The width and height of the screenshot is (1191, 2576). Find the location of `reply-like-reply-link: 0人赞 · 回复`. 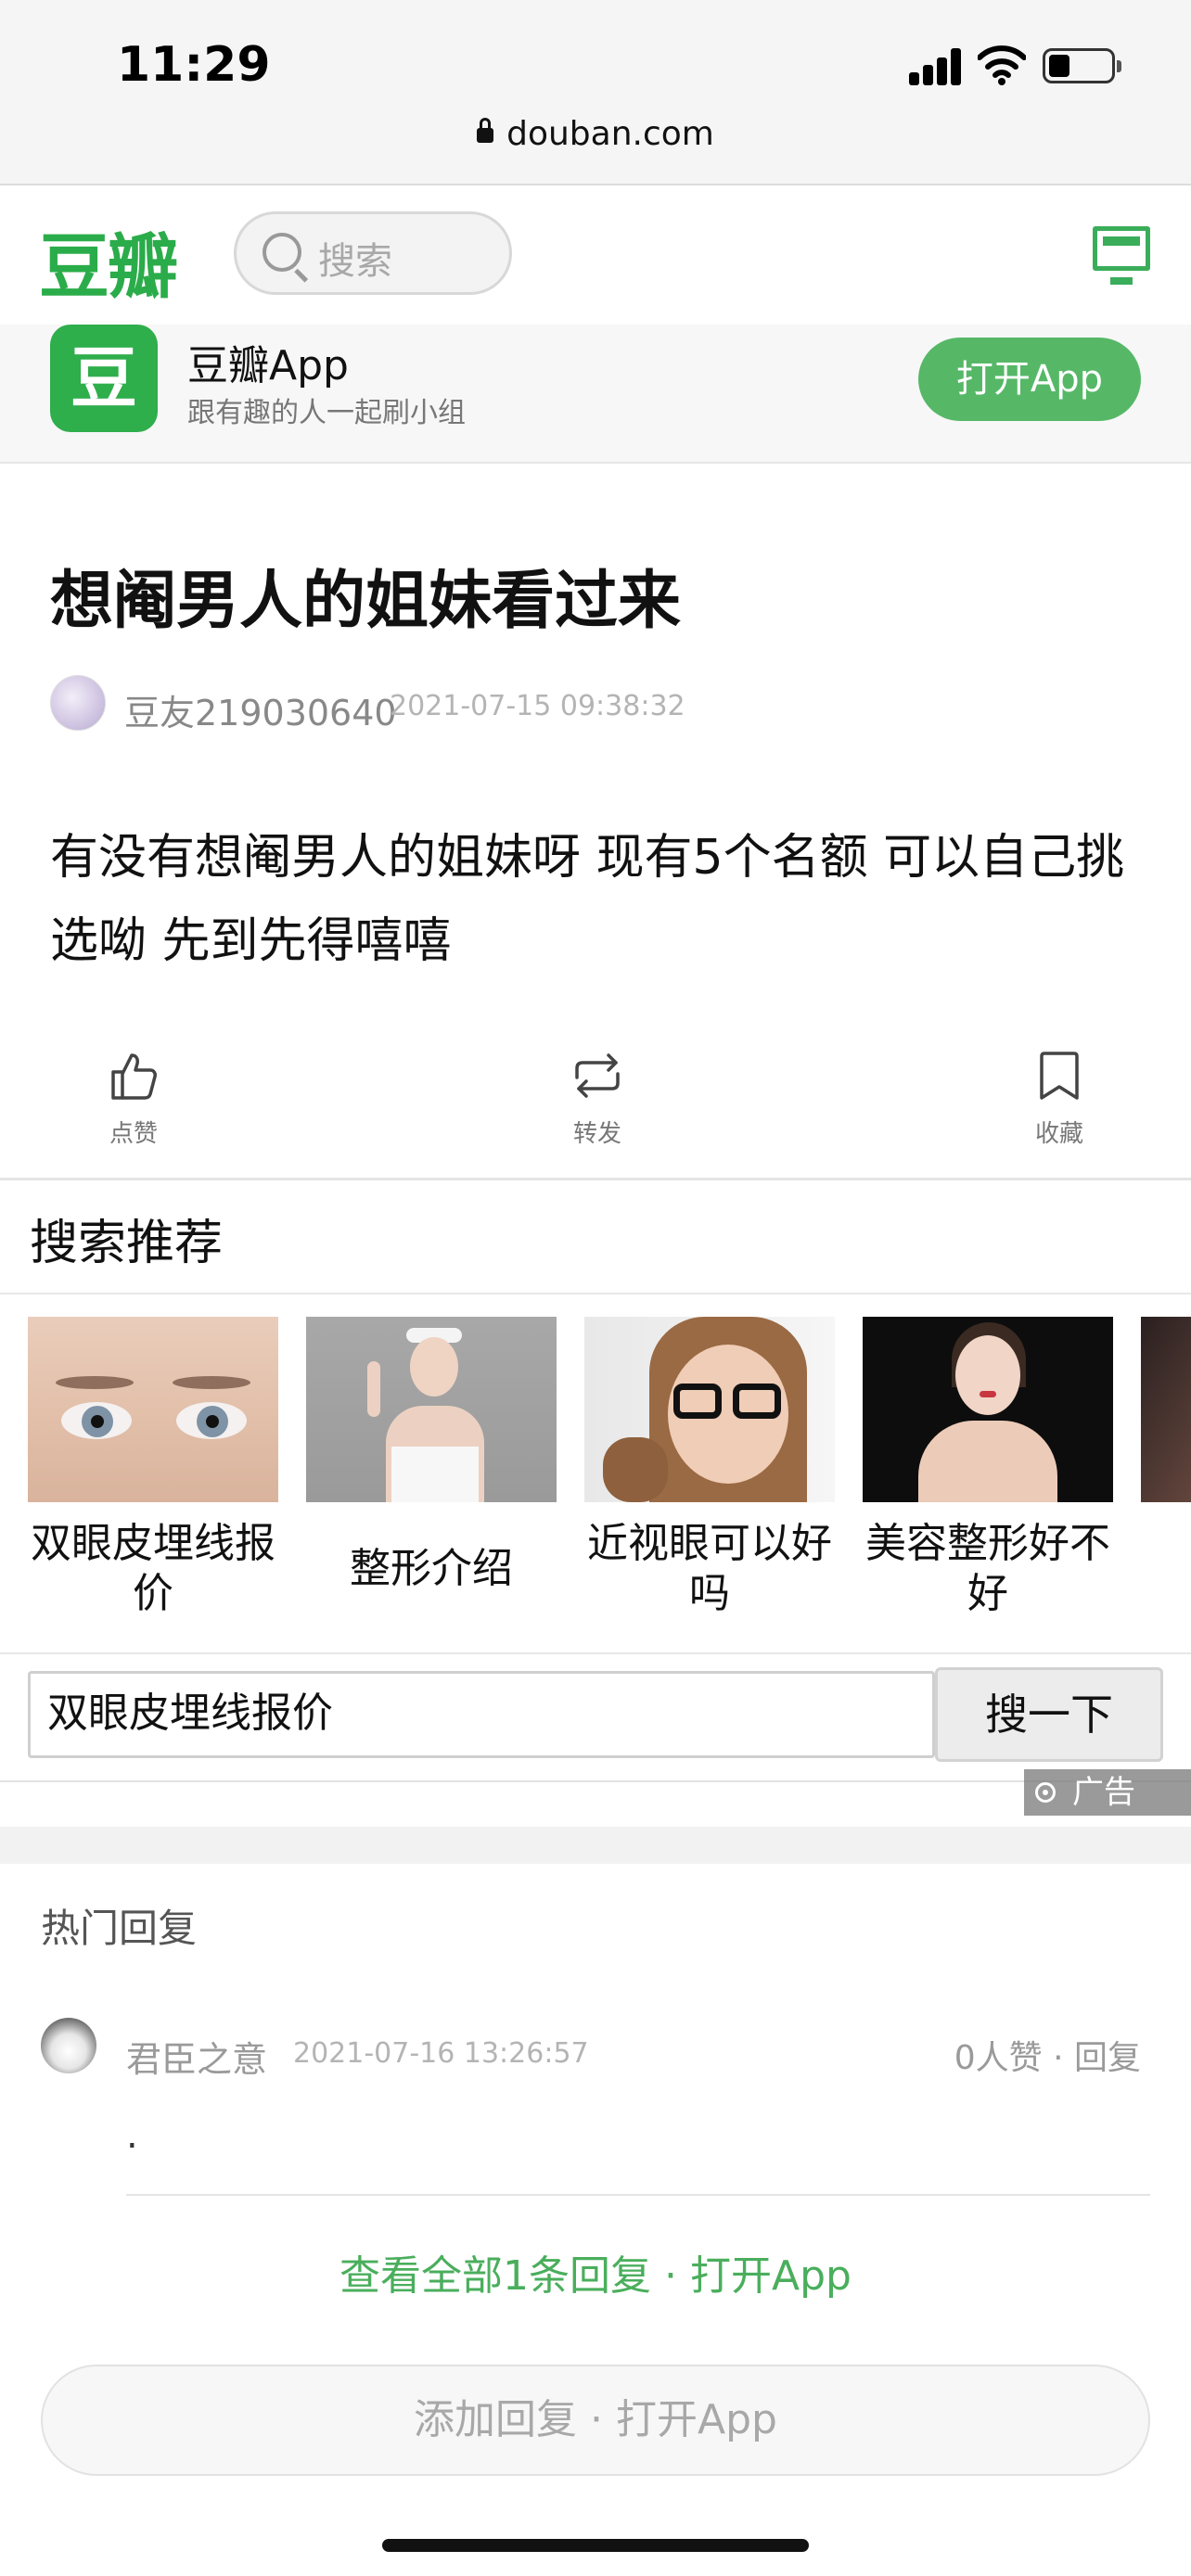

reply-like-reply-link: 0人赞 · 回复 is located at coordinates (1047, 2055).